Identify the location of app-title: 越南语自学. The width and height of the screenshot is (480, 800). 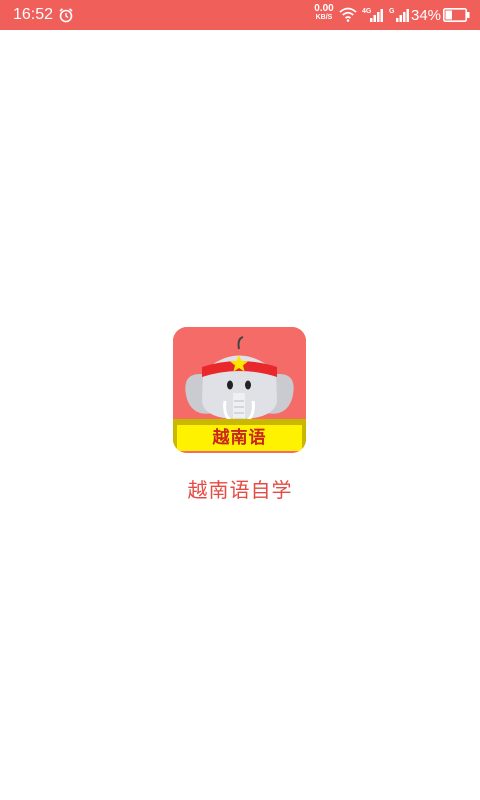
(240, 490).